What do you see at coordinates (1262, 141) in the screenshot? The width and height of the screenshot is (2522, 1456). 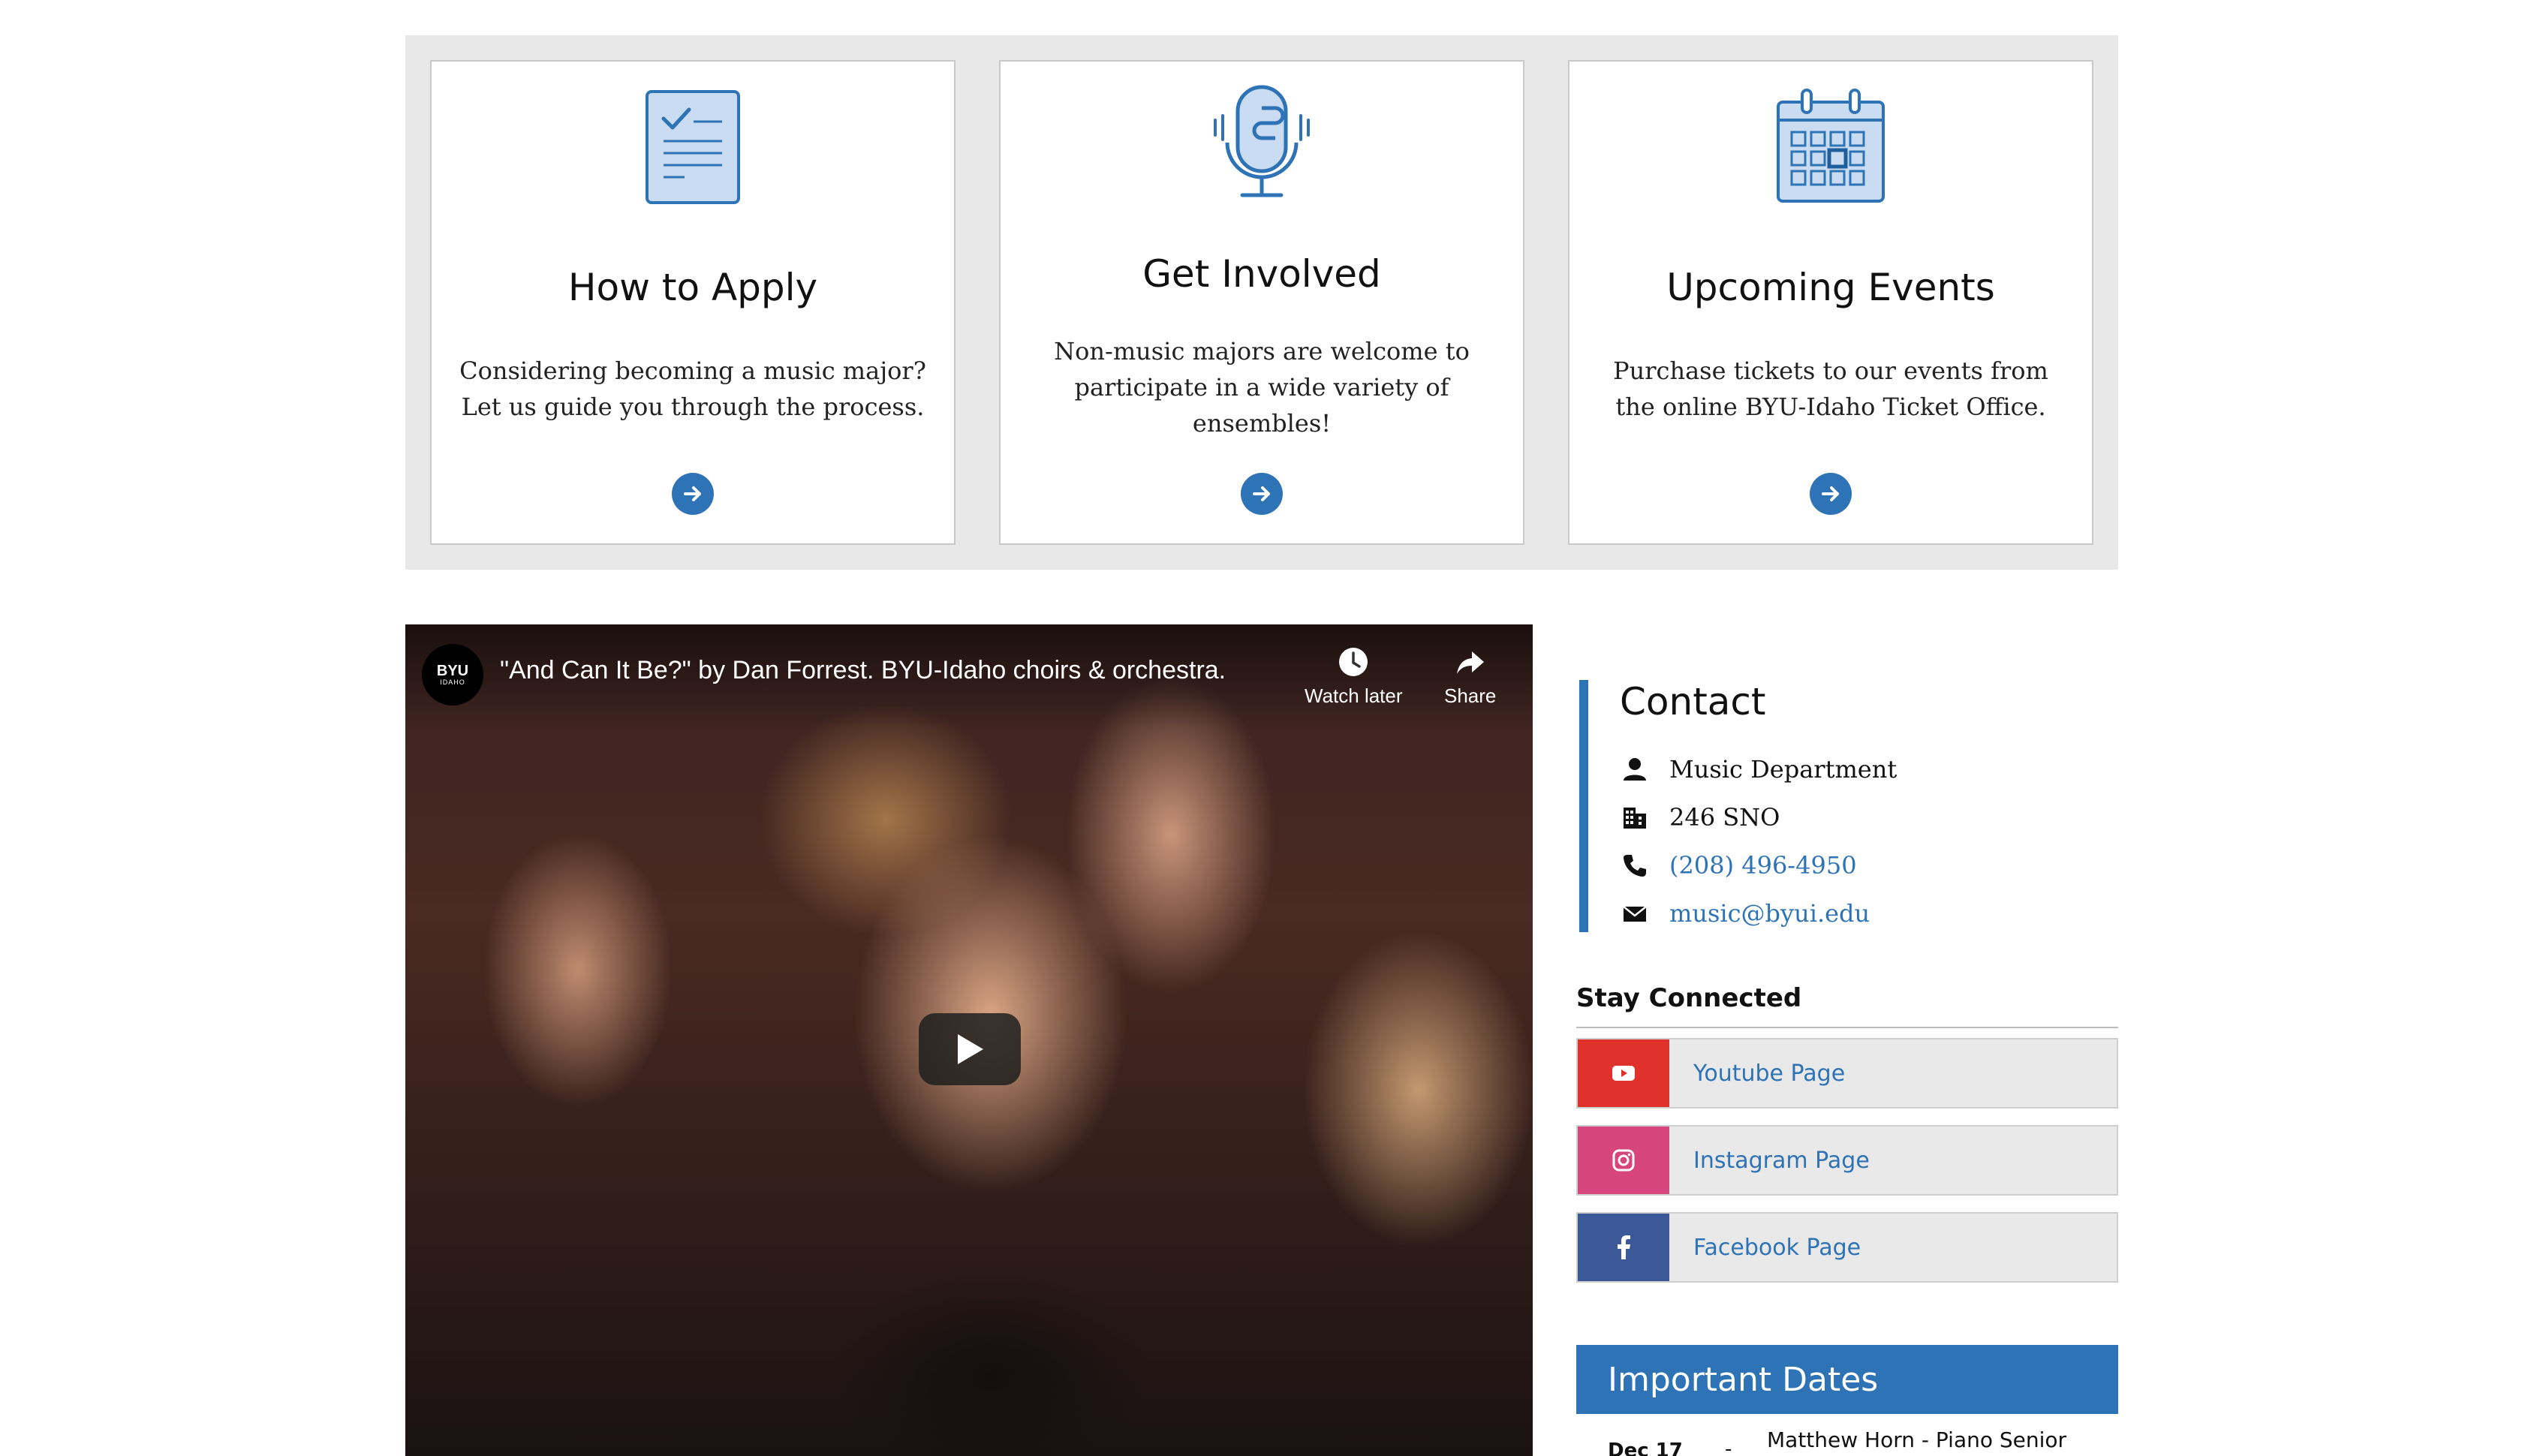 I see `microphone-icon` at bounding box center [1262, 141].